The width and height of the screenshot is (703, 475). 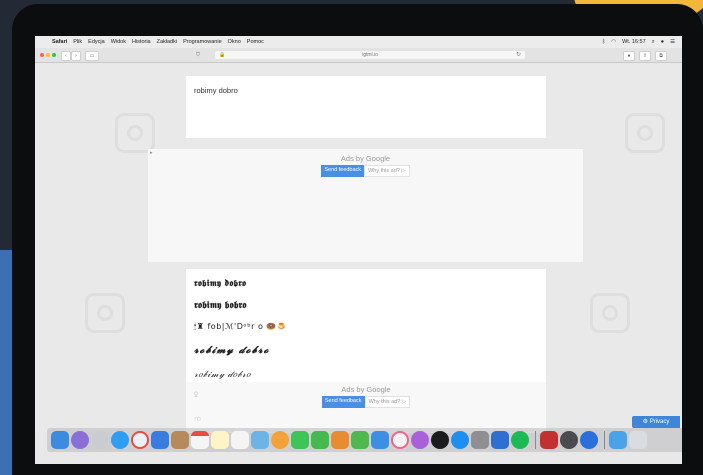 What do you see at coordinates (167, 42) in the screenshot?
I see `menu-zakladki: Zakładki` at bounding box center [167, 42].